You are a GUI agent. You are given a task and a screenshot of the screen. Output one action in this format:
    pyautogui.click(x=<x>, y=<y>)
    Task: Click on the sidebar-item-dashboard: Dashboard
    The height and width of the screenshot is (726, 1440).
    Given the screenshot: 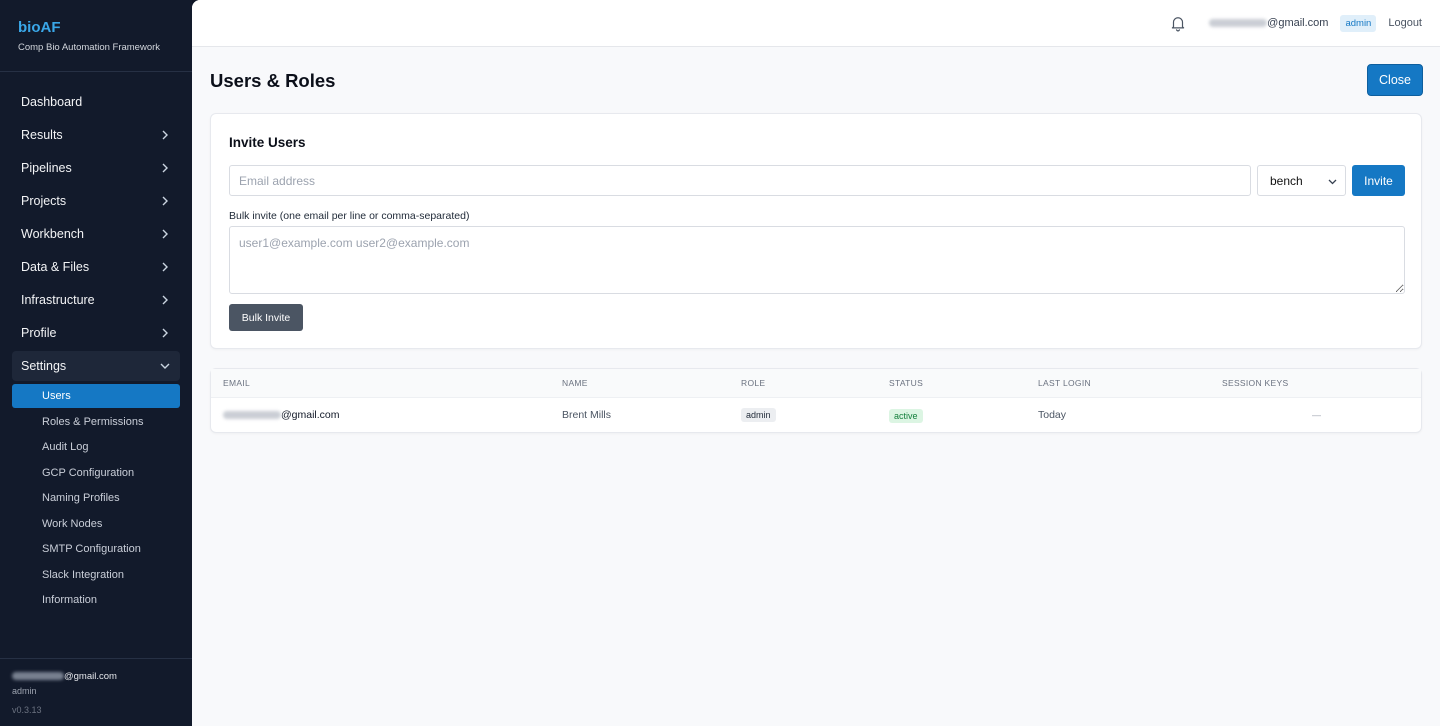 What is the action you would take?
    pyautogui.click(x=96, y=102)
    